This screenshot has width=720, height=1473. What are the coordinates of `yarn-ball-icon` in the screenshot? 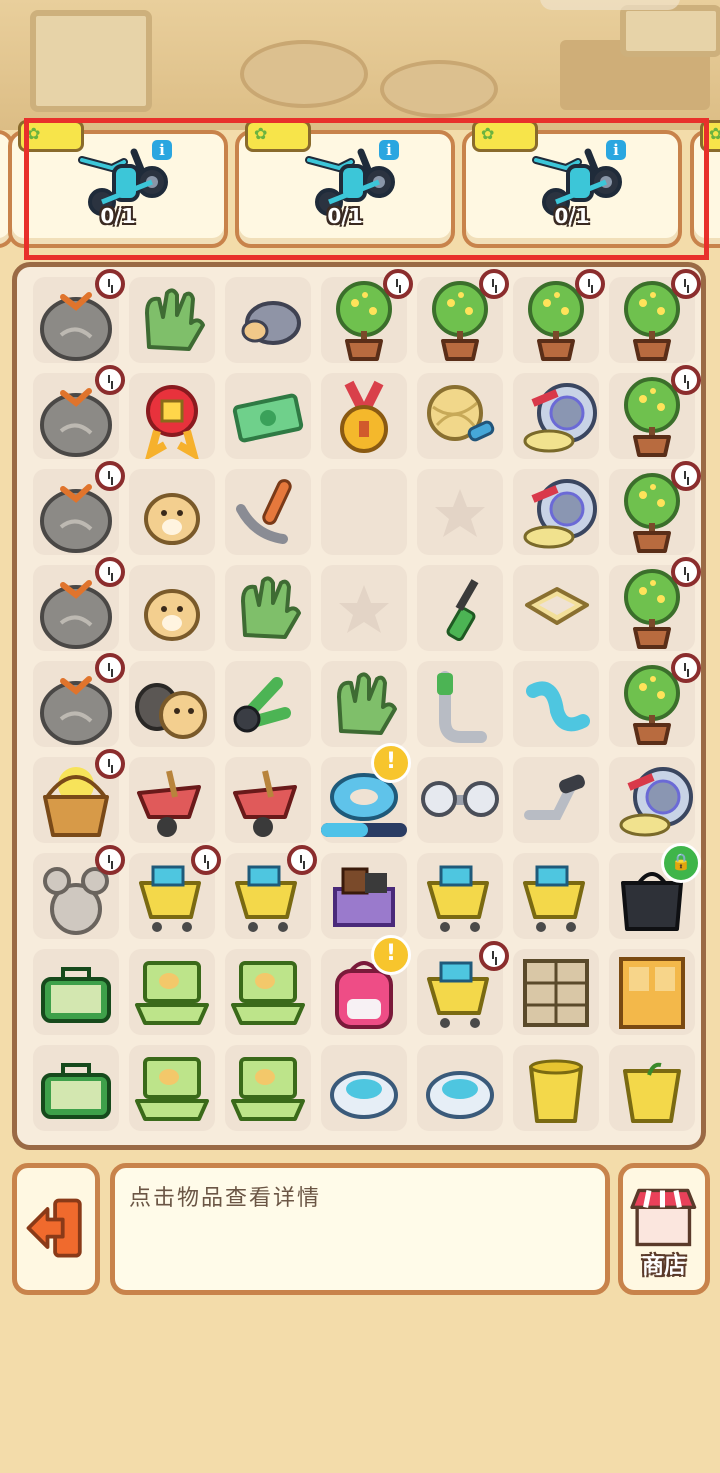 It's located at (461, 413).